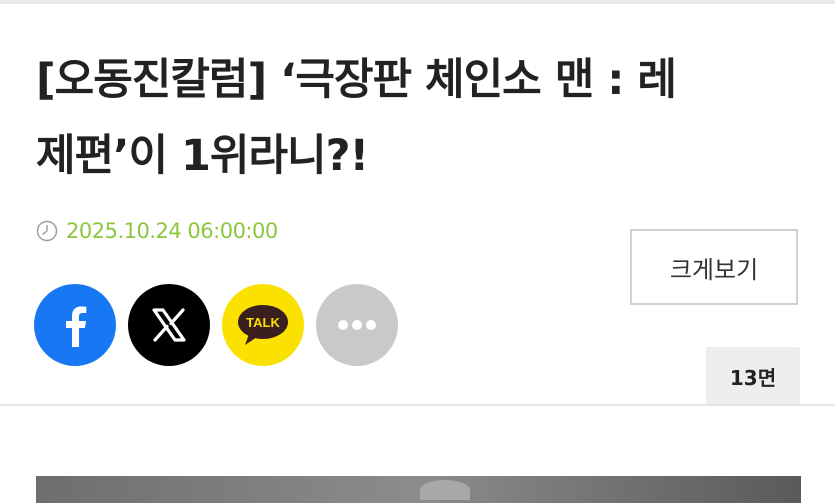 The image size is (835, 503). I want to click on share-kakaotalk-button: TALK, so click(263, 325).